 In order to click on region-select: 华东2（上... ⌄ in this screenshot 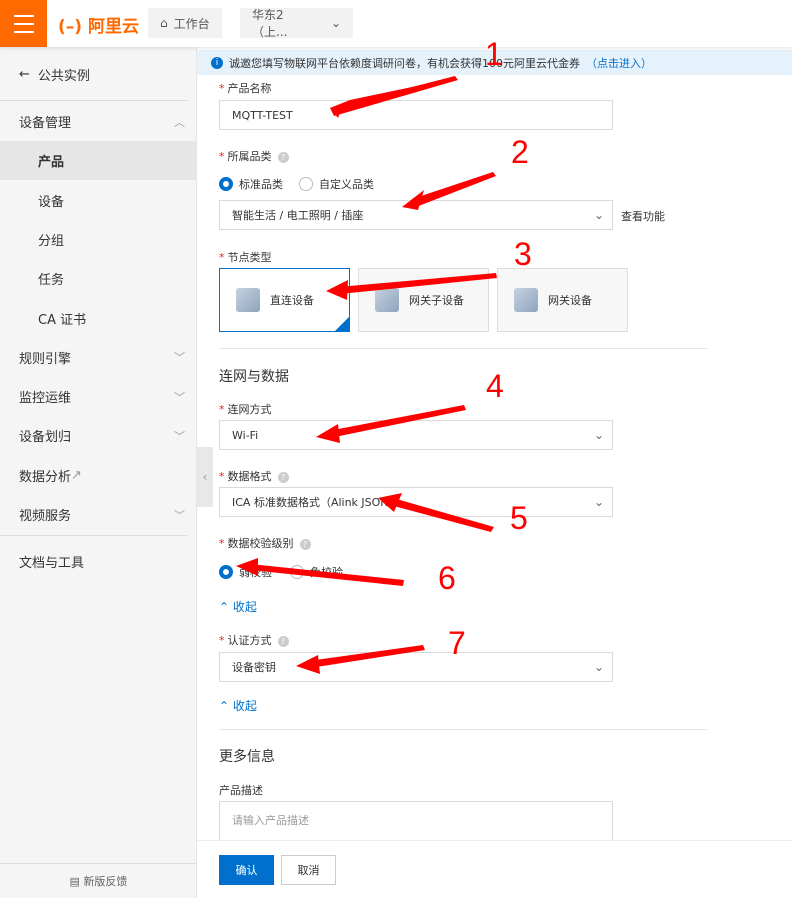, I will do `click(296, 23)`.